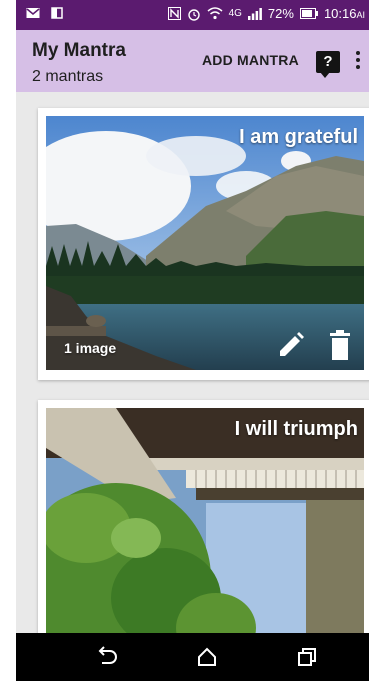  Describe the element at coordinates (107, 657) in the screenshot. I see `back-icon` at that location.